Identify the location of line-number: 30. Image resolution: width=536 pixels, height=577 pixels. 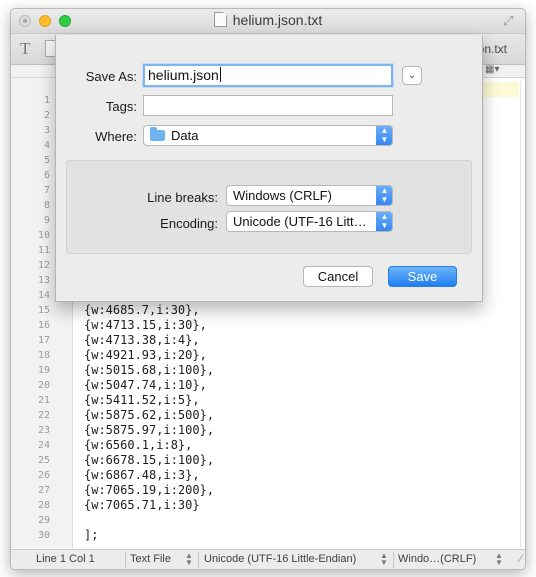
(43, 535).